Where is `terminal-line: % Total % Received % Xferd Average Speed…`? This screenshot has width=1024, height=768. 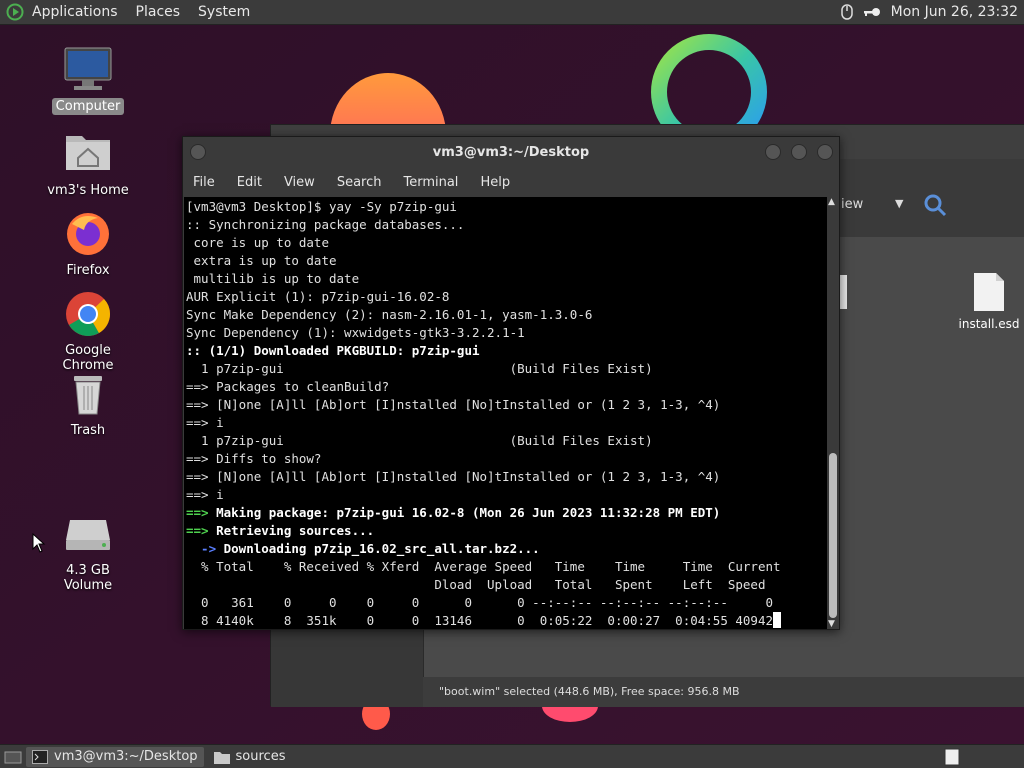 terminal-line: % Total % Received % Xferd Average Speed… is located at coordinates (506, 567).